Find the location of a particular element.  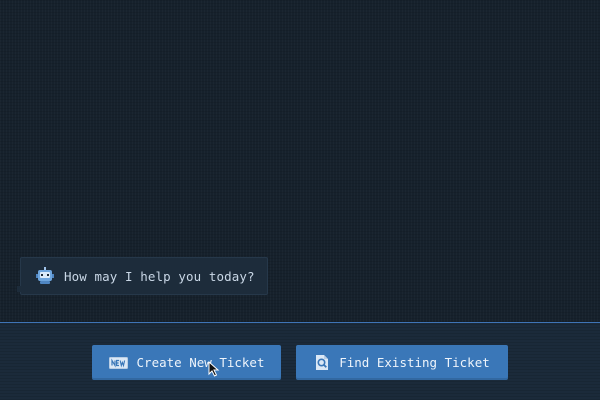

search-document-icon is located at coordinates (322, 362).